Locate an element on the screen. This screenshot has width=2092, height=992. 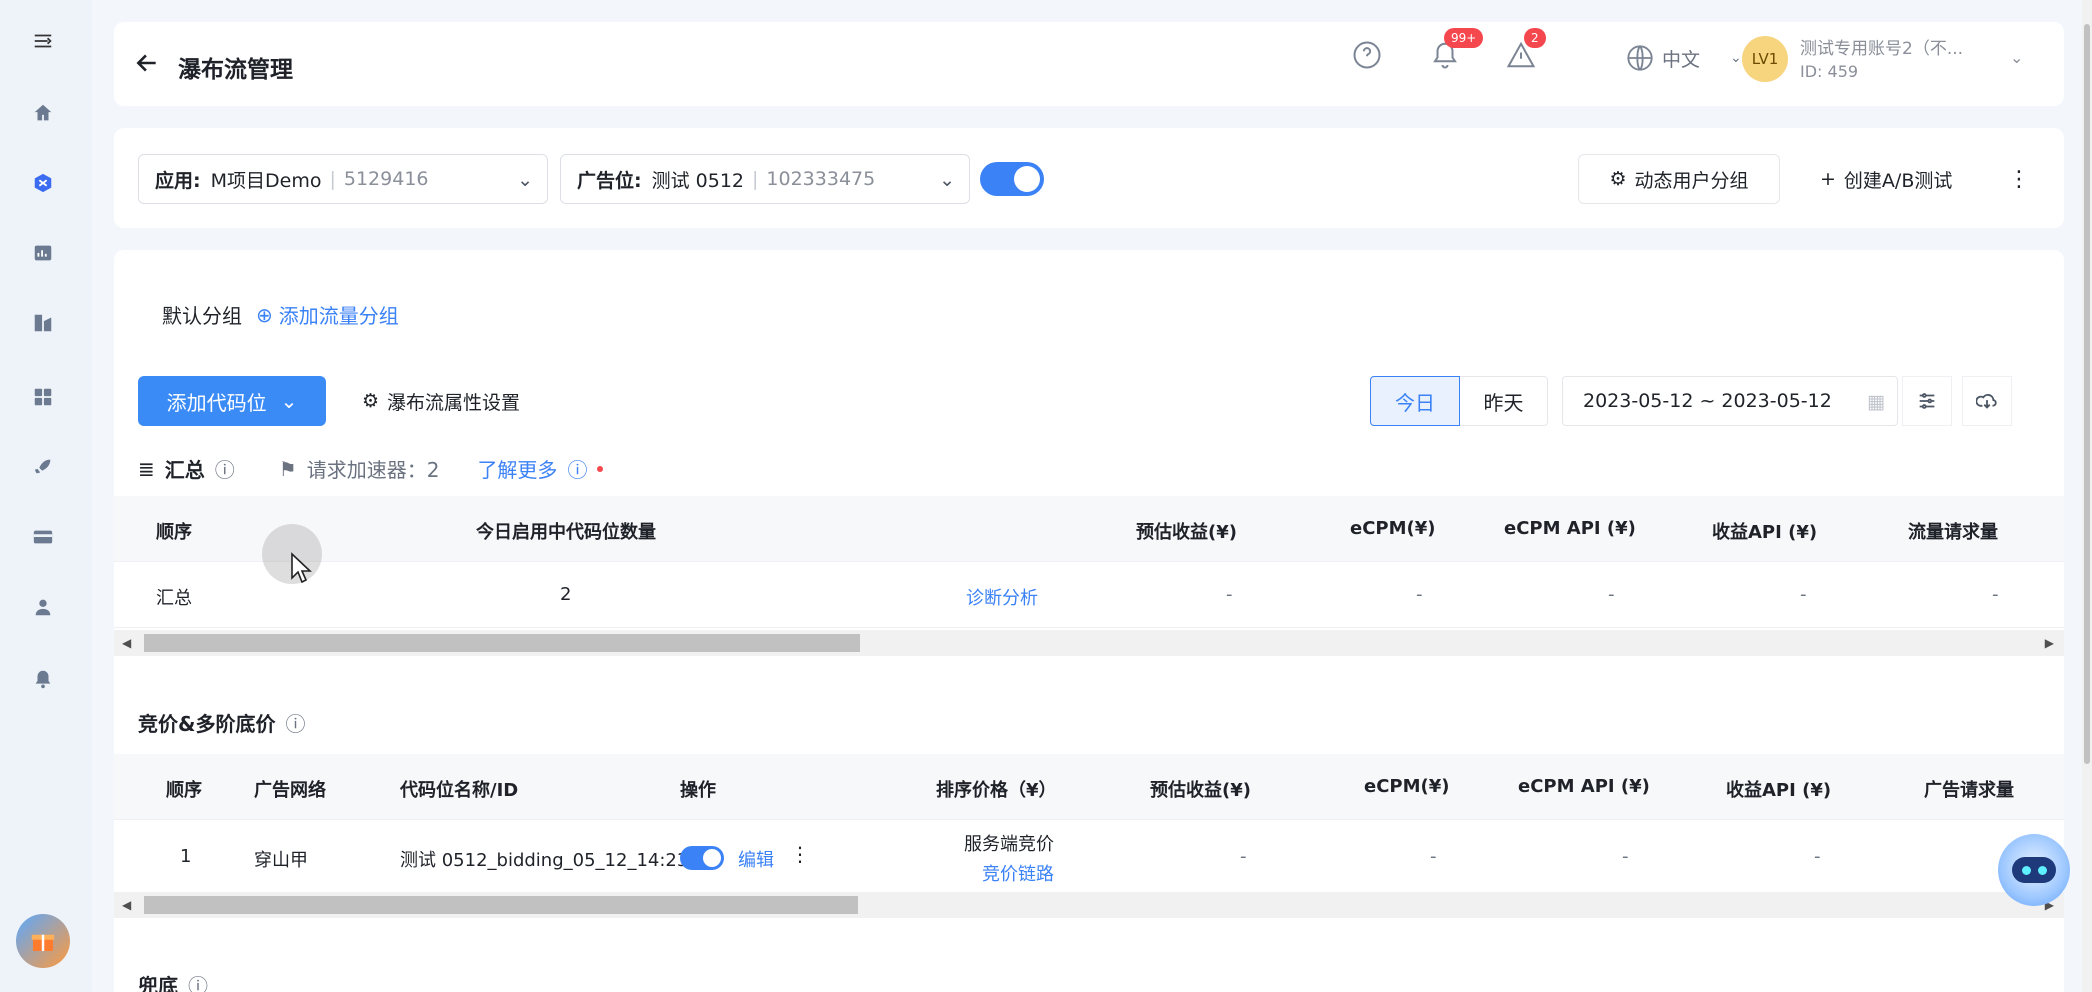
accelerator-count: 请求加速器：2 is located at coordinates (373, 470).